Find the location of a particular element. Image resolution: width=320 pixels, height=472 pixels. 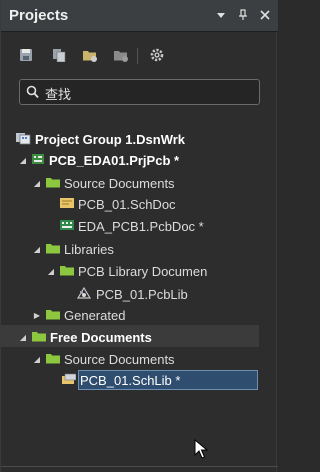

menu-down-icon is located at coordinates (221, 15).